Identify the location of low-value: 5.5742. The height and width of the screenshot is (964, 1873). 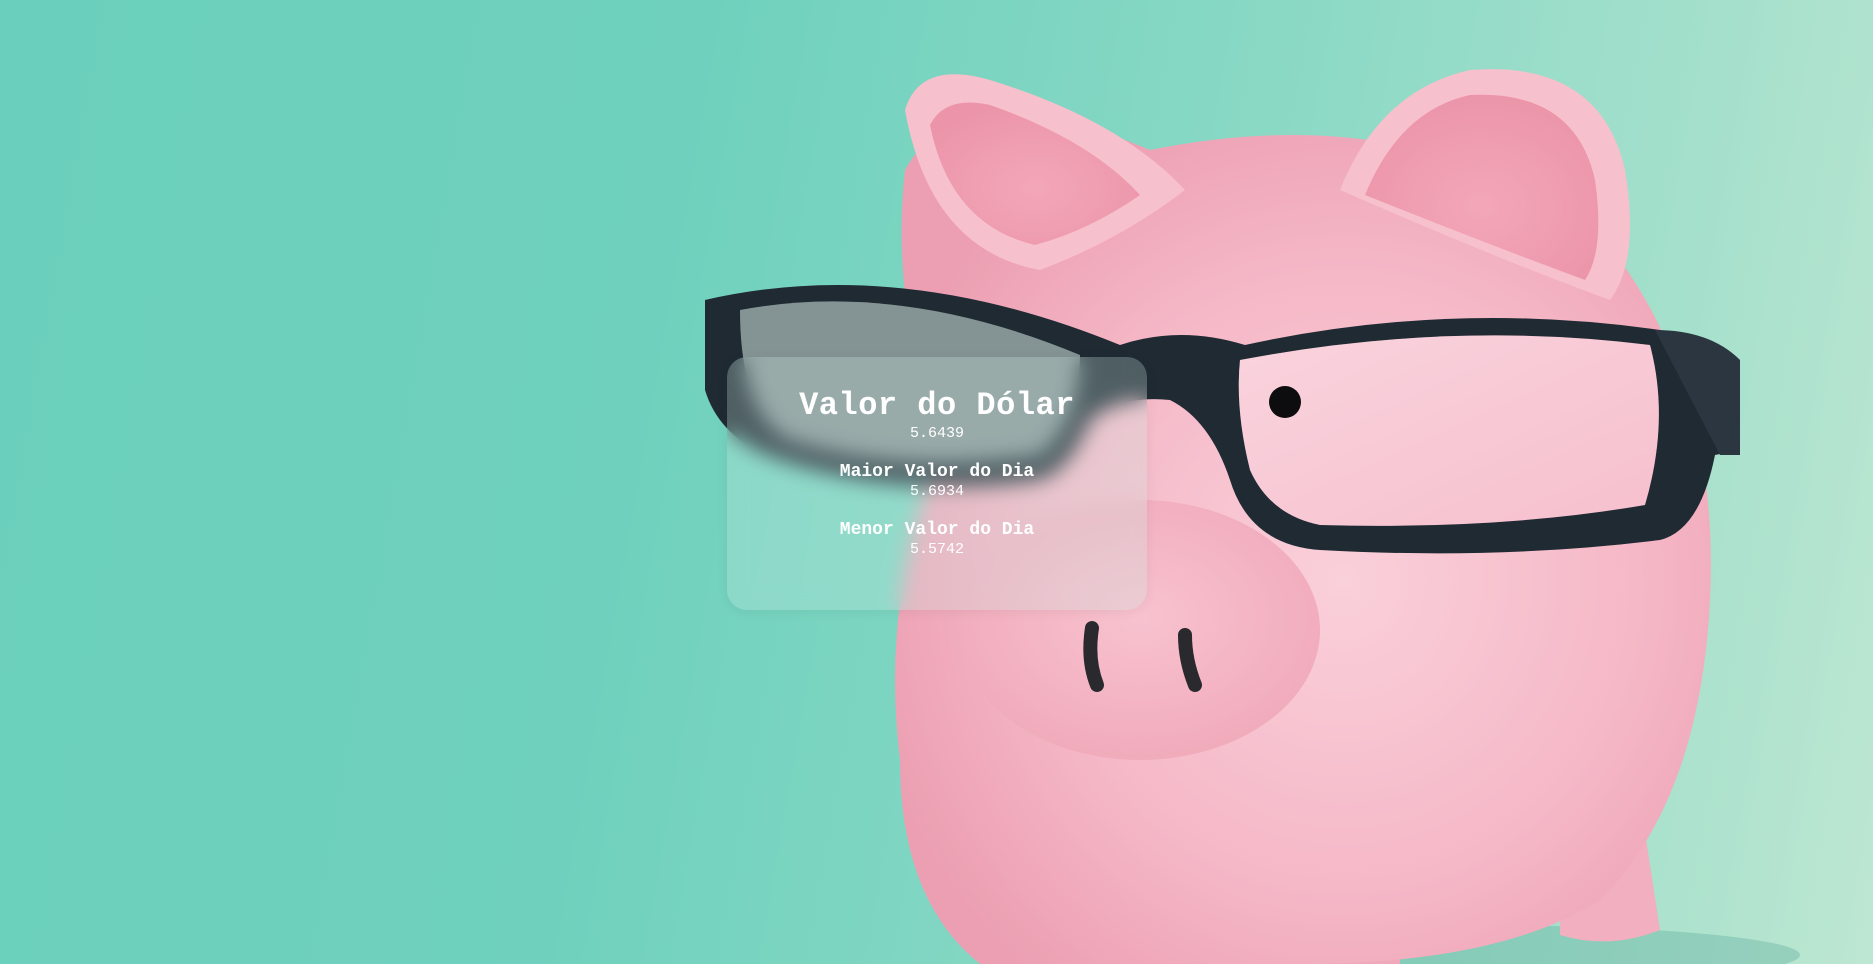
(936, 549).